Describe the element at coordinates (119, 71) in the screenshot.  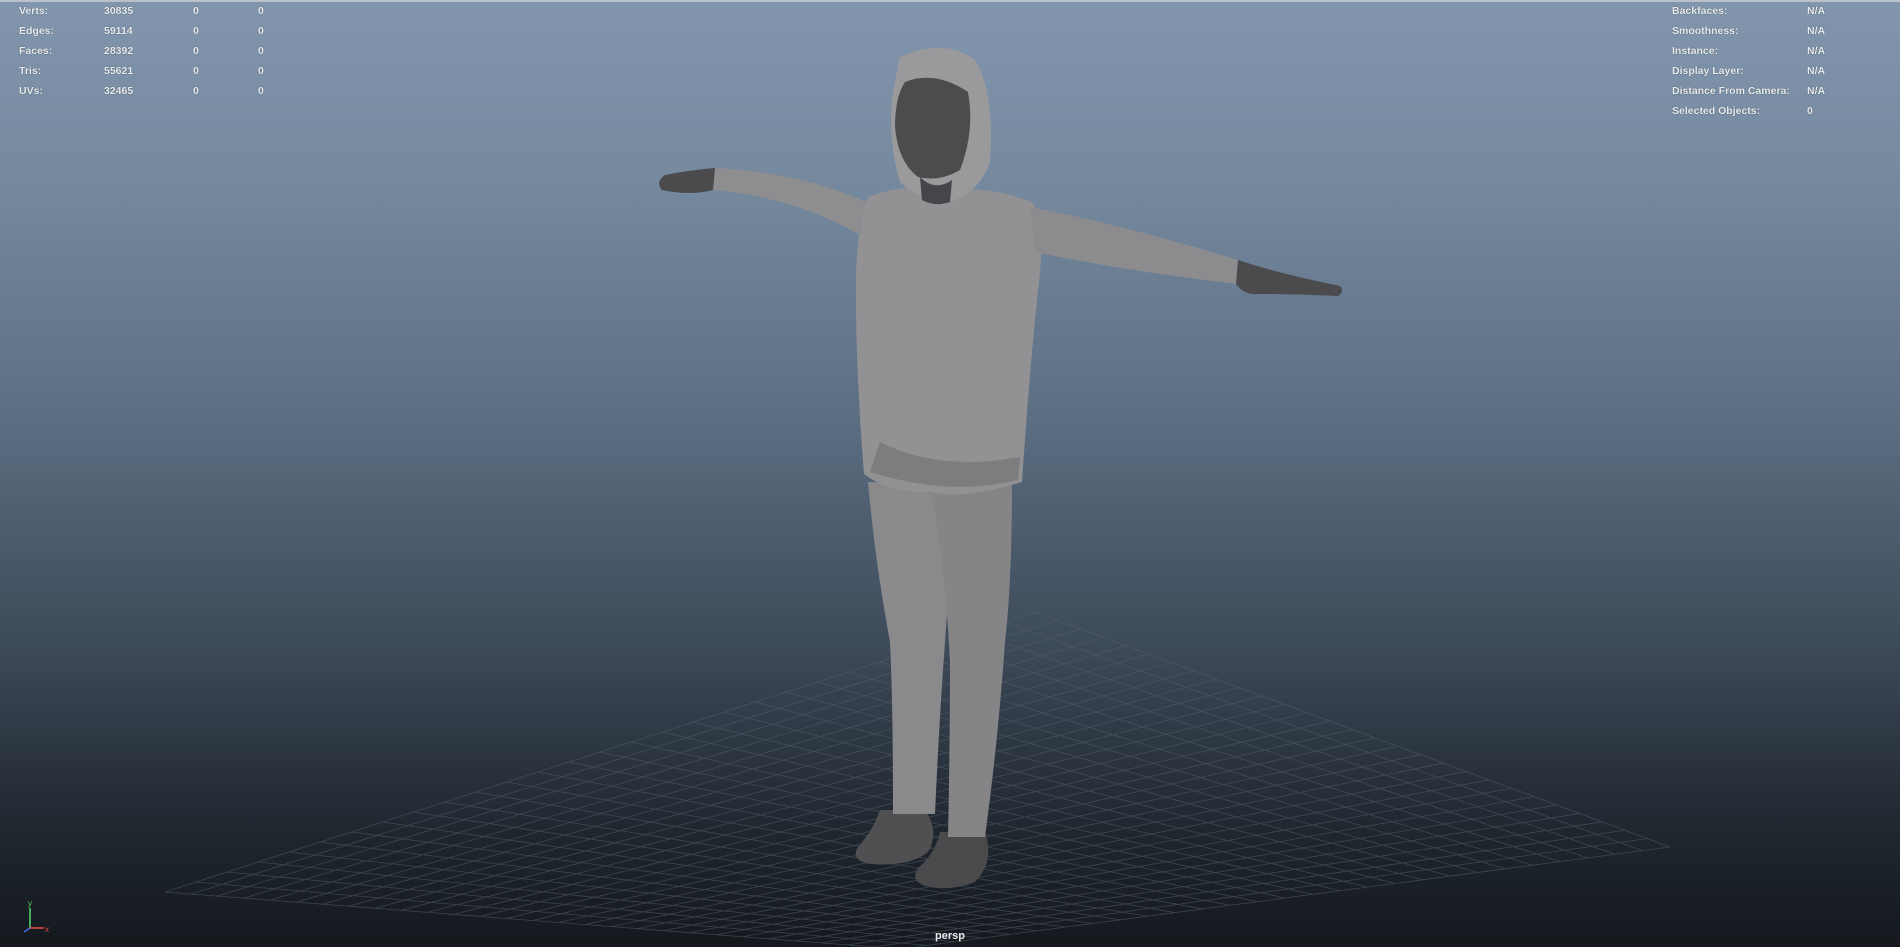
I see `hud-value: 55621` at that location.